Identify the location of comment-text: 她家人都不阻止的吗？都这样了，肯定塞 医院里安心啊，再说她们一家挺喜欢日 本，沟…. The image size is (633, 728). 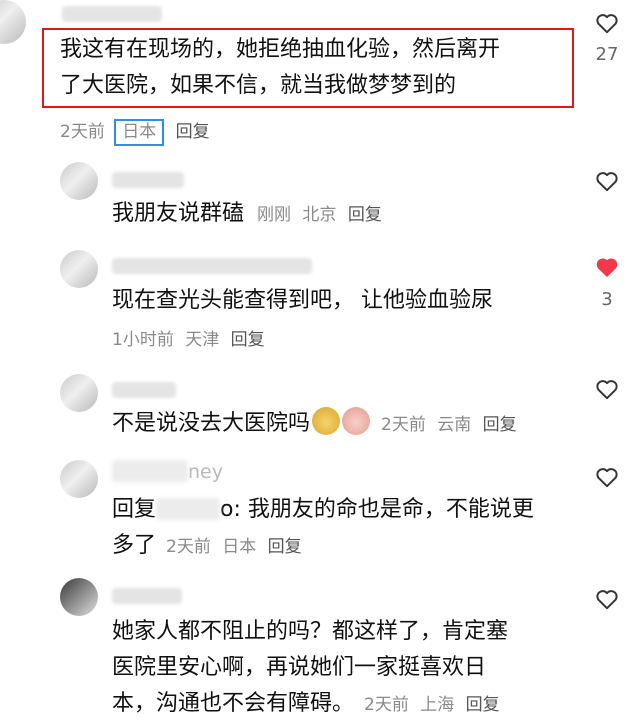
(310, 668).